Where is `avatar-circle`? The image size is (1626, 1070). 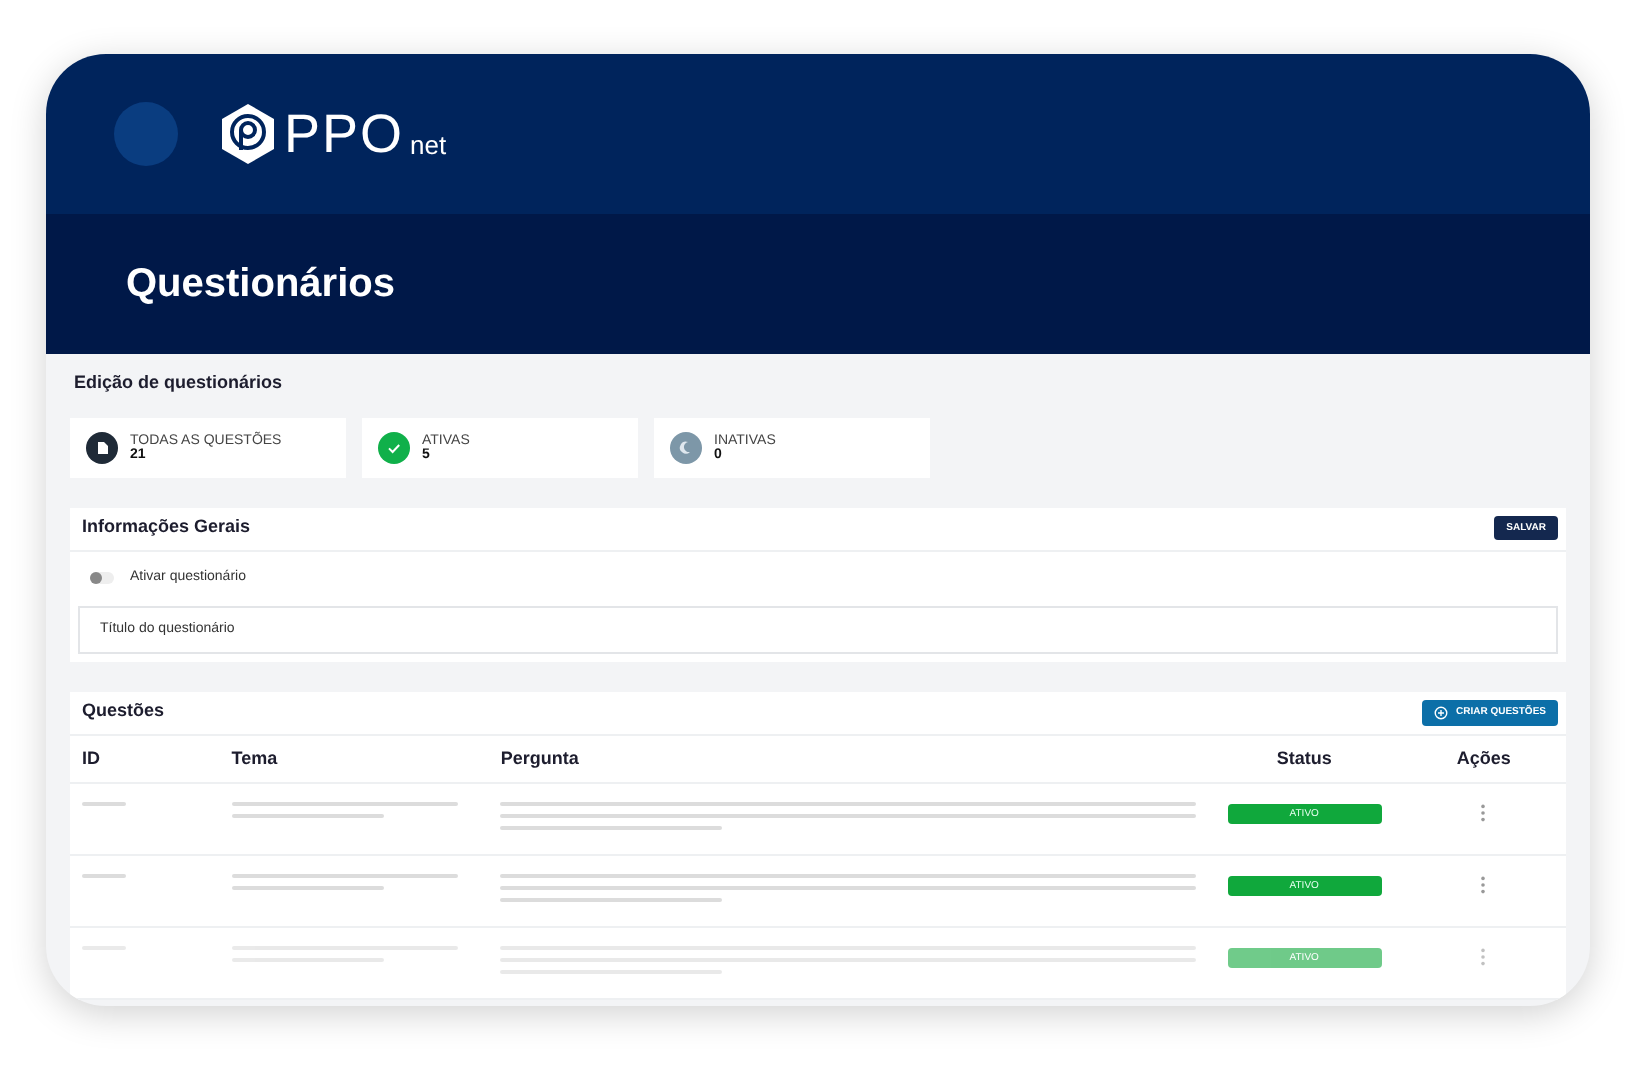 avatar-circle is located at coordinates (146, 134).